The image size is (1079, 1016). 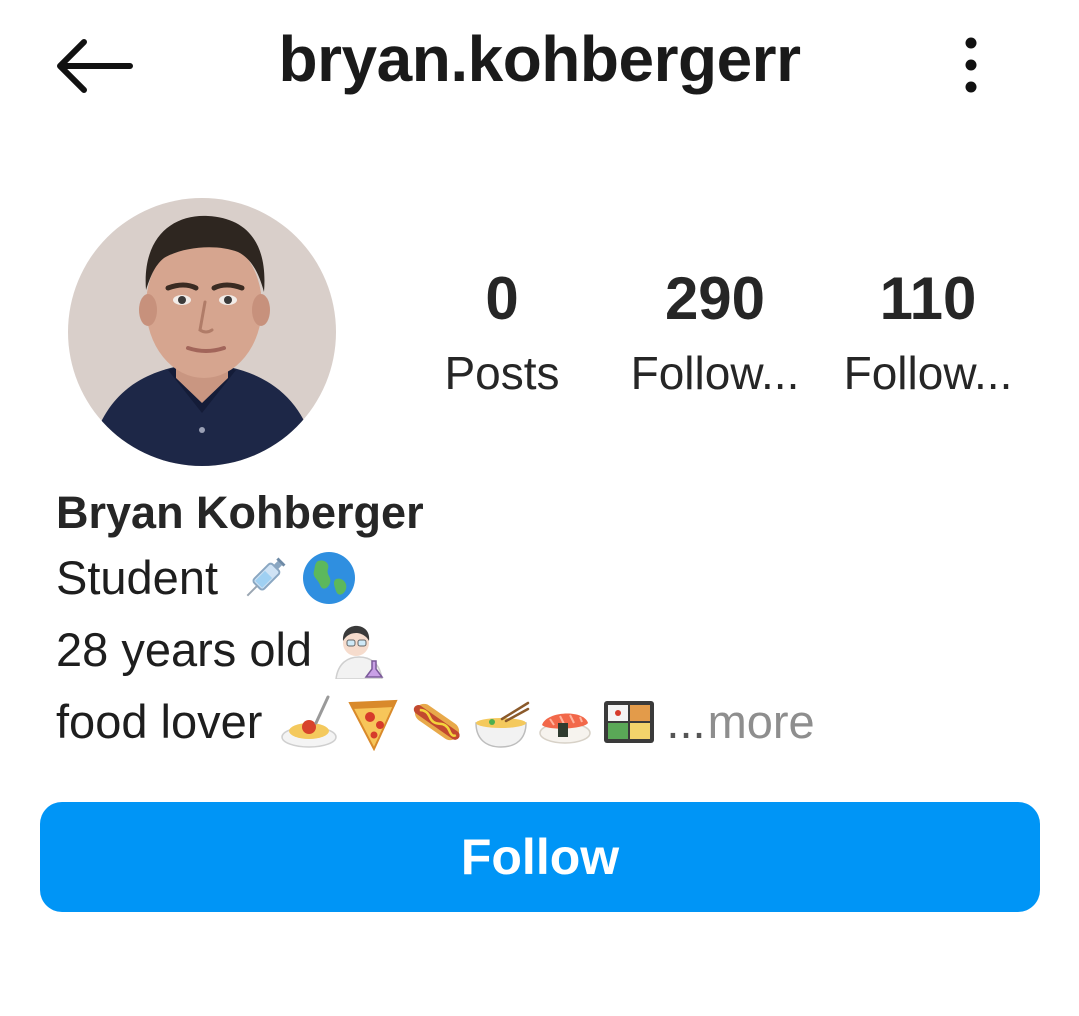 I want to click on full-name: Bryan Kohberger, so click(x=240, y=512).